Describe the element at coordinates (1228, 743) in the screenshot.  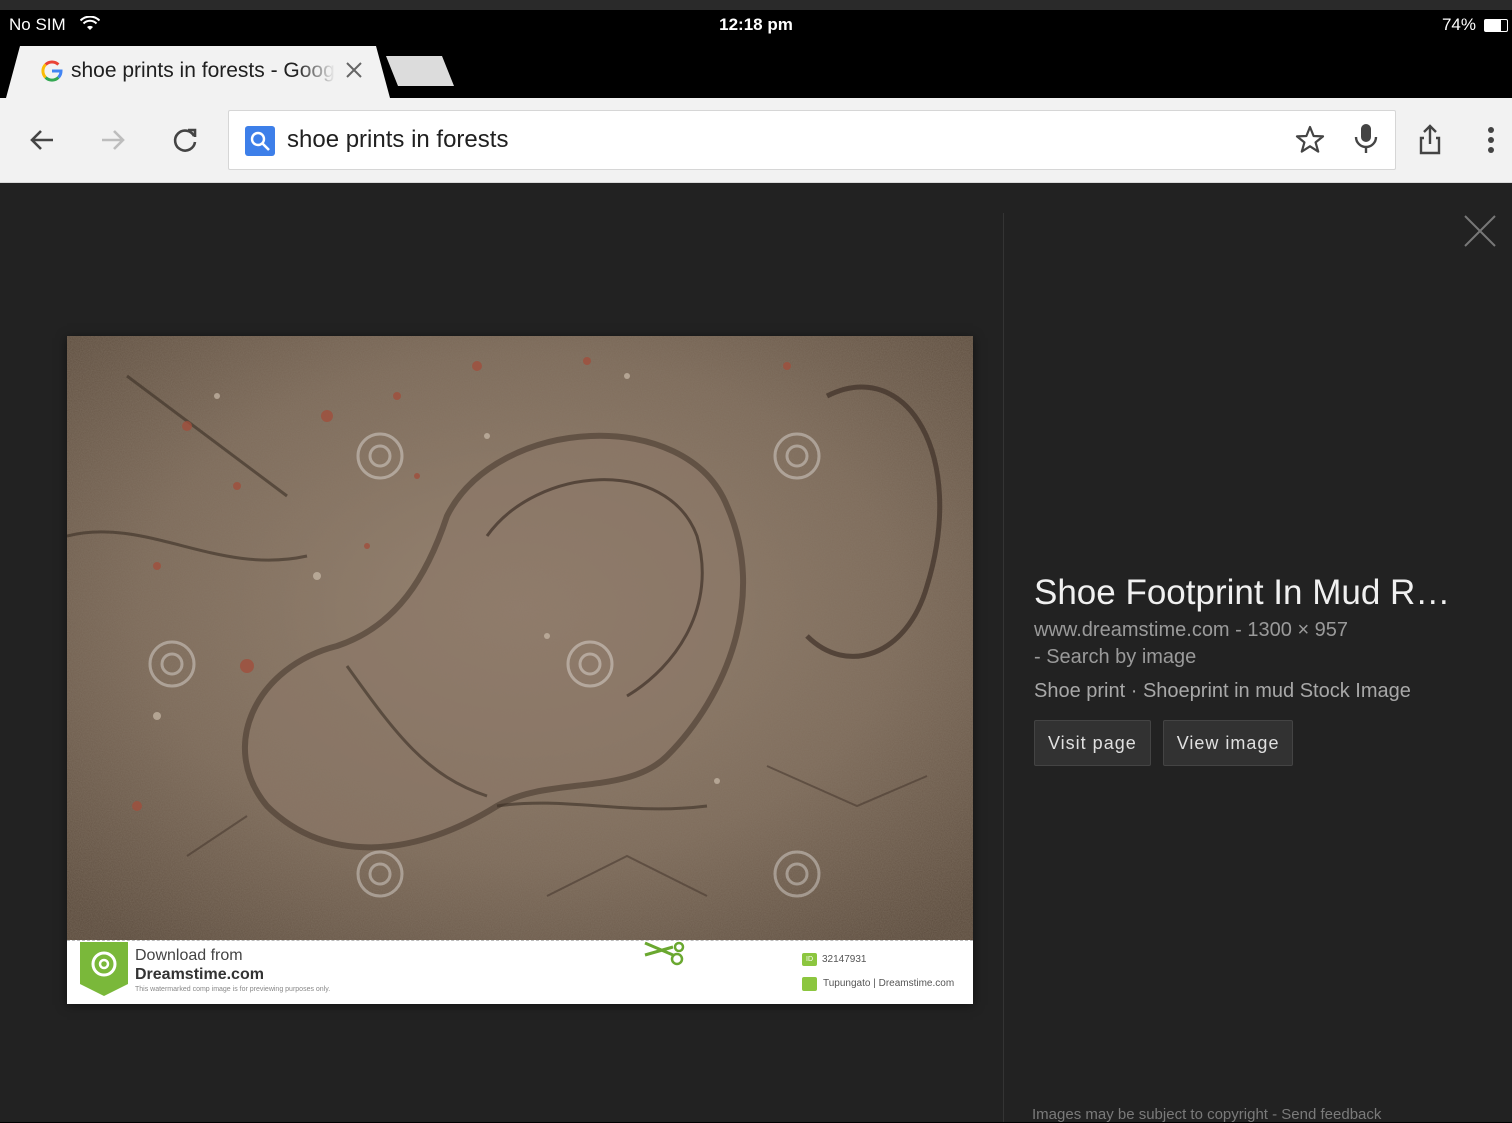
I see `view-image-button: View image` at that location.